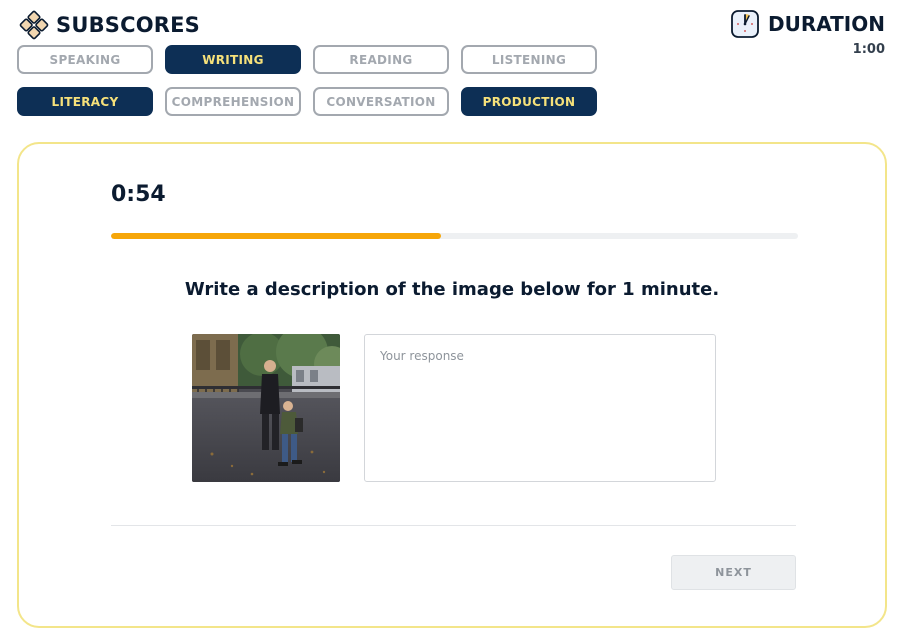 The height and width of the screenshot is (635, 907). What do you see at coordinates (826, 24) in the screenshot?
I see `duration-label: DURATION` at bounding box center [826, 24].